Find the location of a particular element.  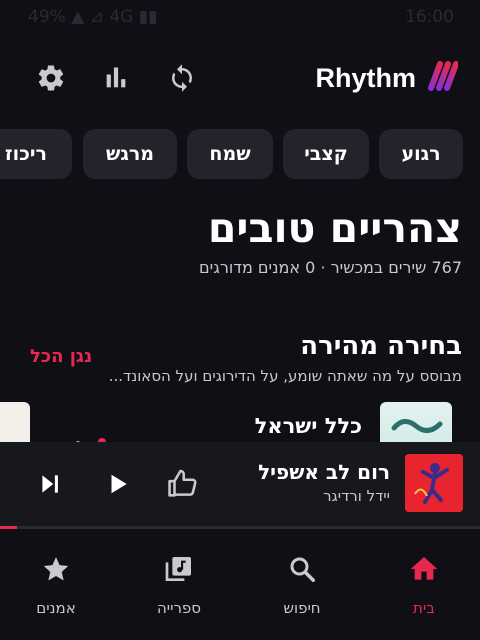

nav-label: חיפוש is located at coordinates (302, 608).